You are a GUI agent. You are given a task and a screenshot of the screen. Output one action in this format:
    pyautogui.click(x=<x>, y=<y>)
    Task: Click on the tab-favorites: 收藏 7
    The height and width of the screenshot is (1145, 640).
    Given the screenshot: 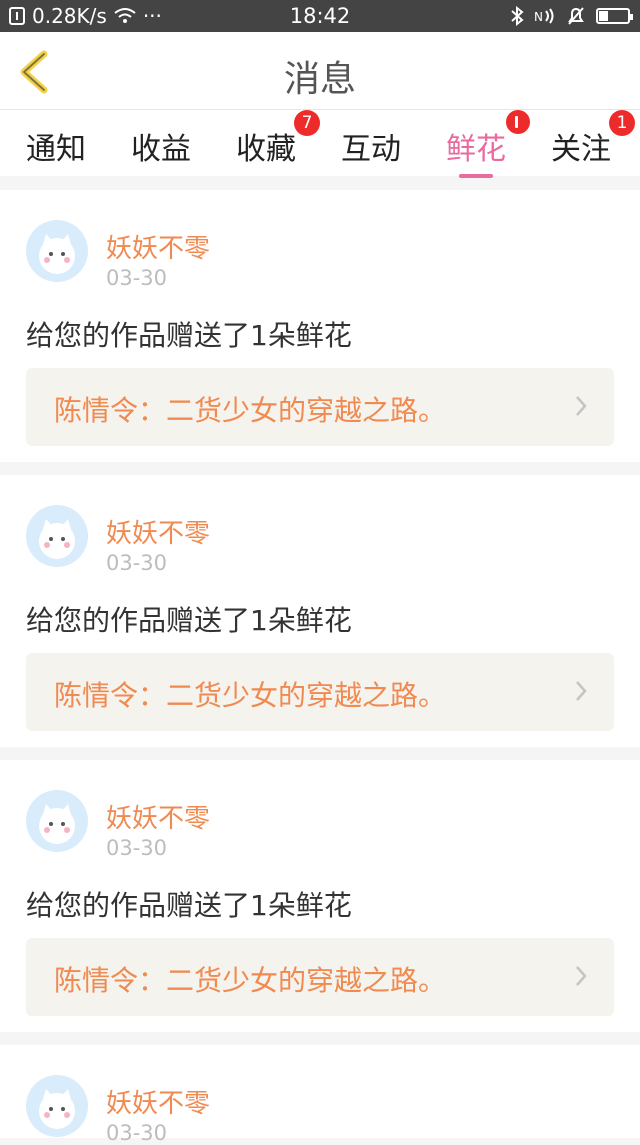 What is the action you would take?
    pyautogui.click(x=278, y=139)
    